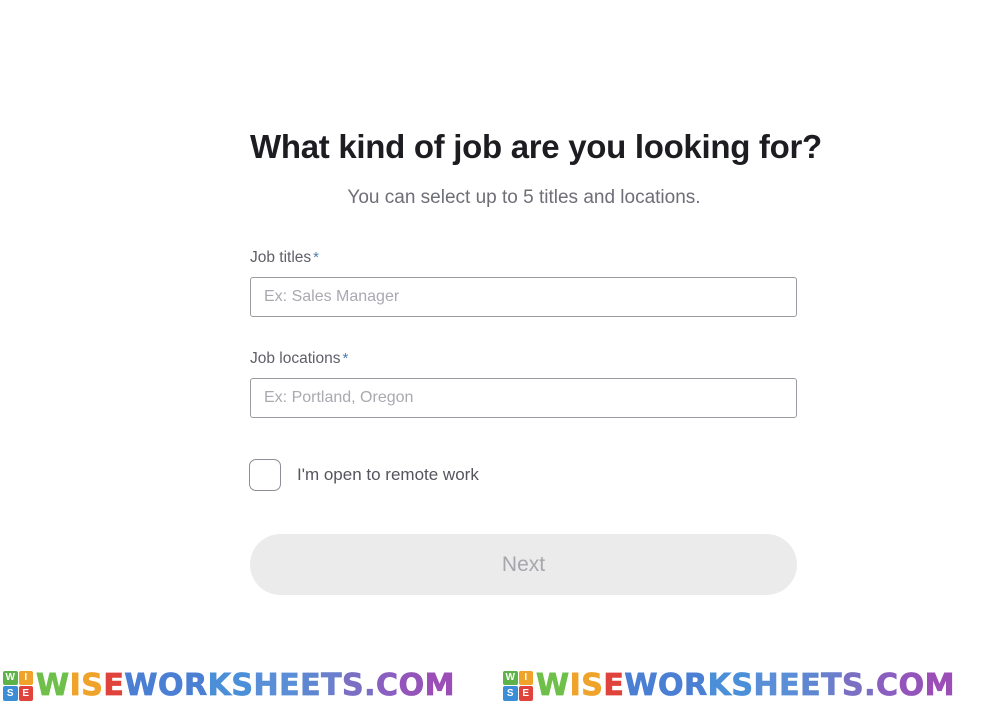  Describe the element at coordinates (523, 297) in the screenshot. I see `job-titles-input` at that location.